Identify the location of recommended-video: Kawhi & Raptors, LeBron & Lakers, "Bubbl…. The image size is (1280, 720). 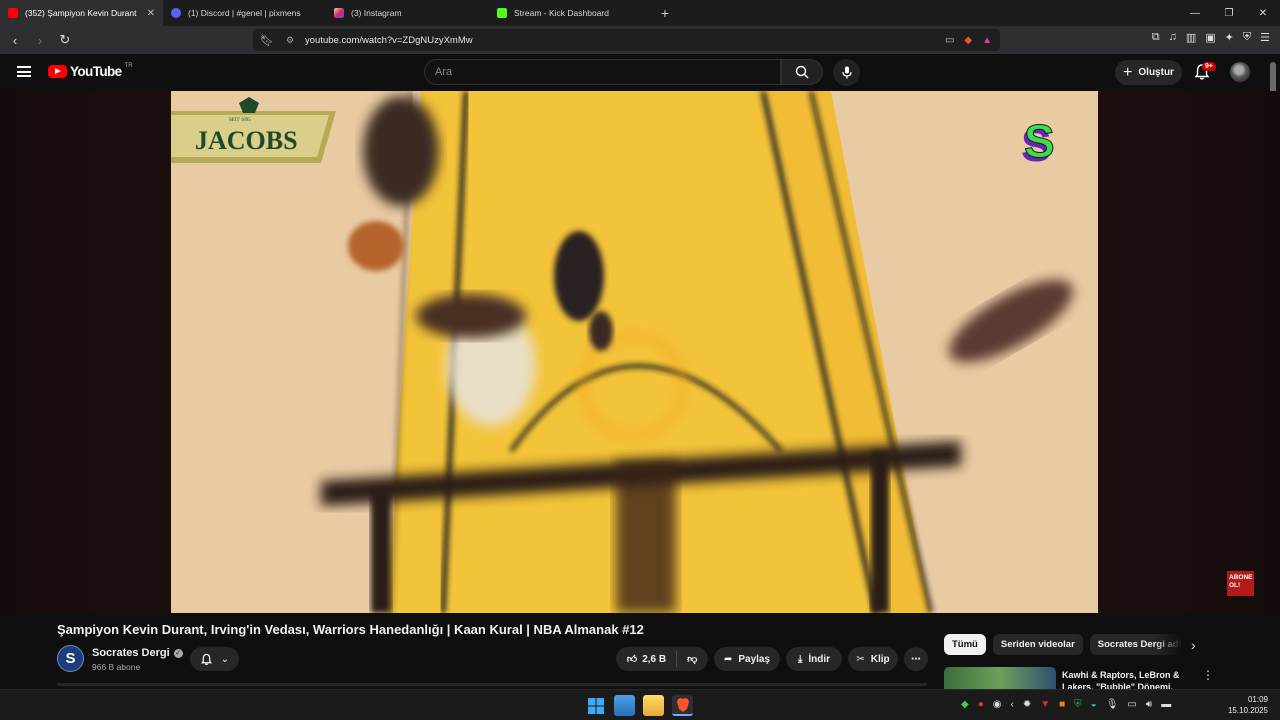
(1104, 678).